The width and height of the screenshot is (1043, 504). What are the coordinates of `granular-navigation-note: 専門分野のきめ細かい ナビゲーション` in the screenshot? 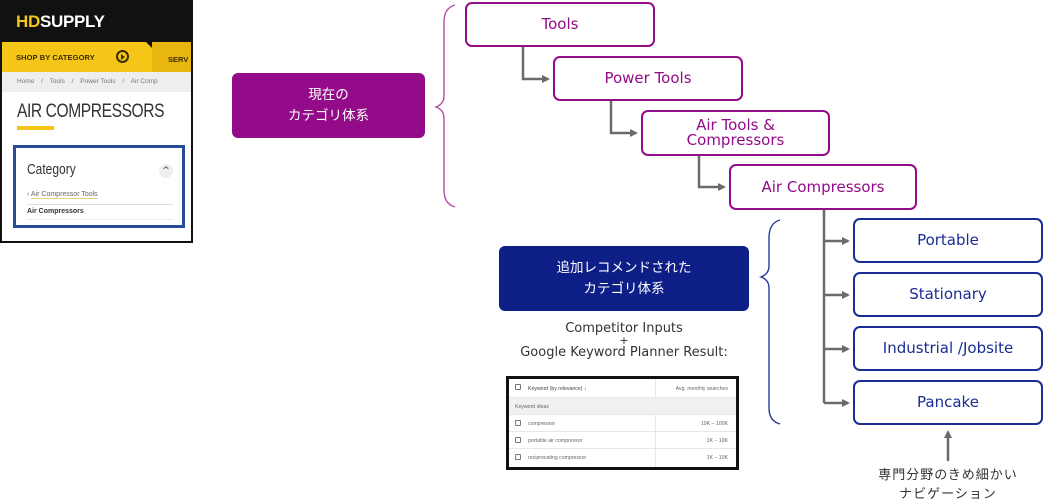 It's located at (948, 485).